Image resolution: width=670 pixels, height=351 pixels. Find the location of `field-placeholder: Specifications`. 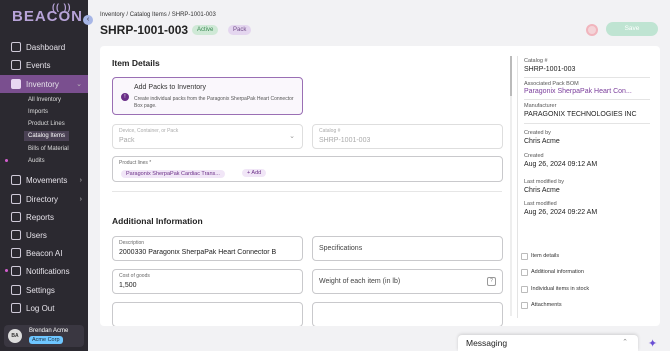

field-placeholder: Specifications is located at coordinates (341, 248).